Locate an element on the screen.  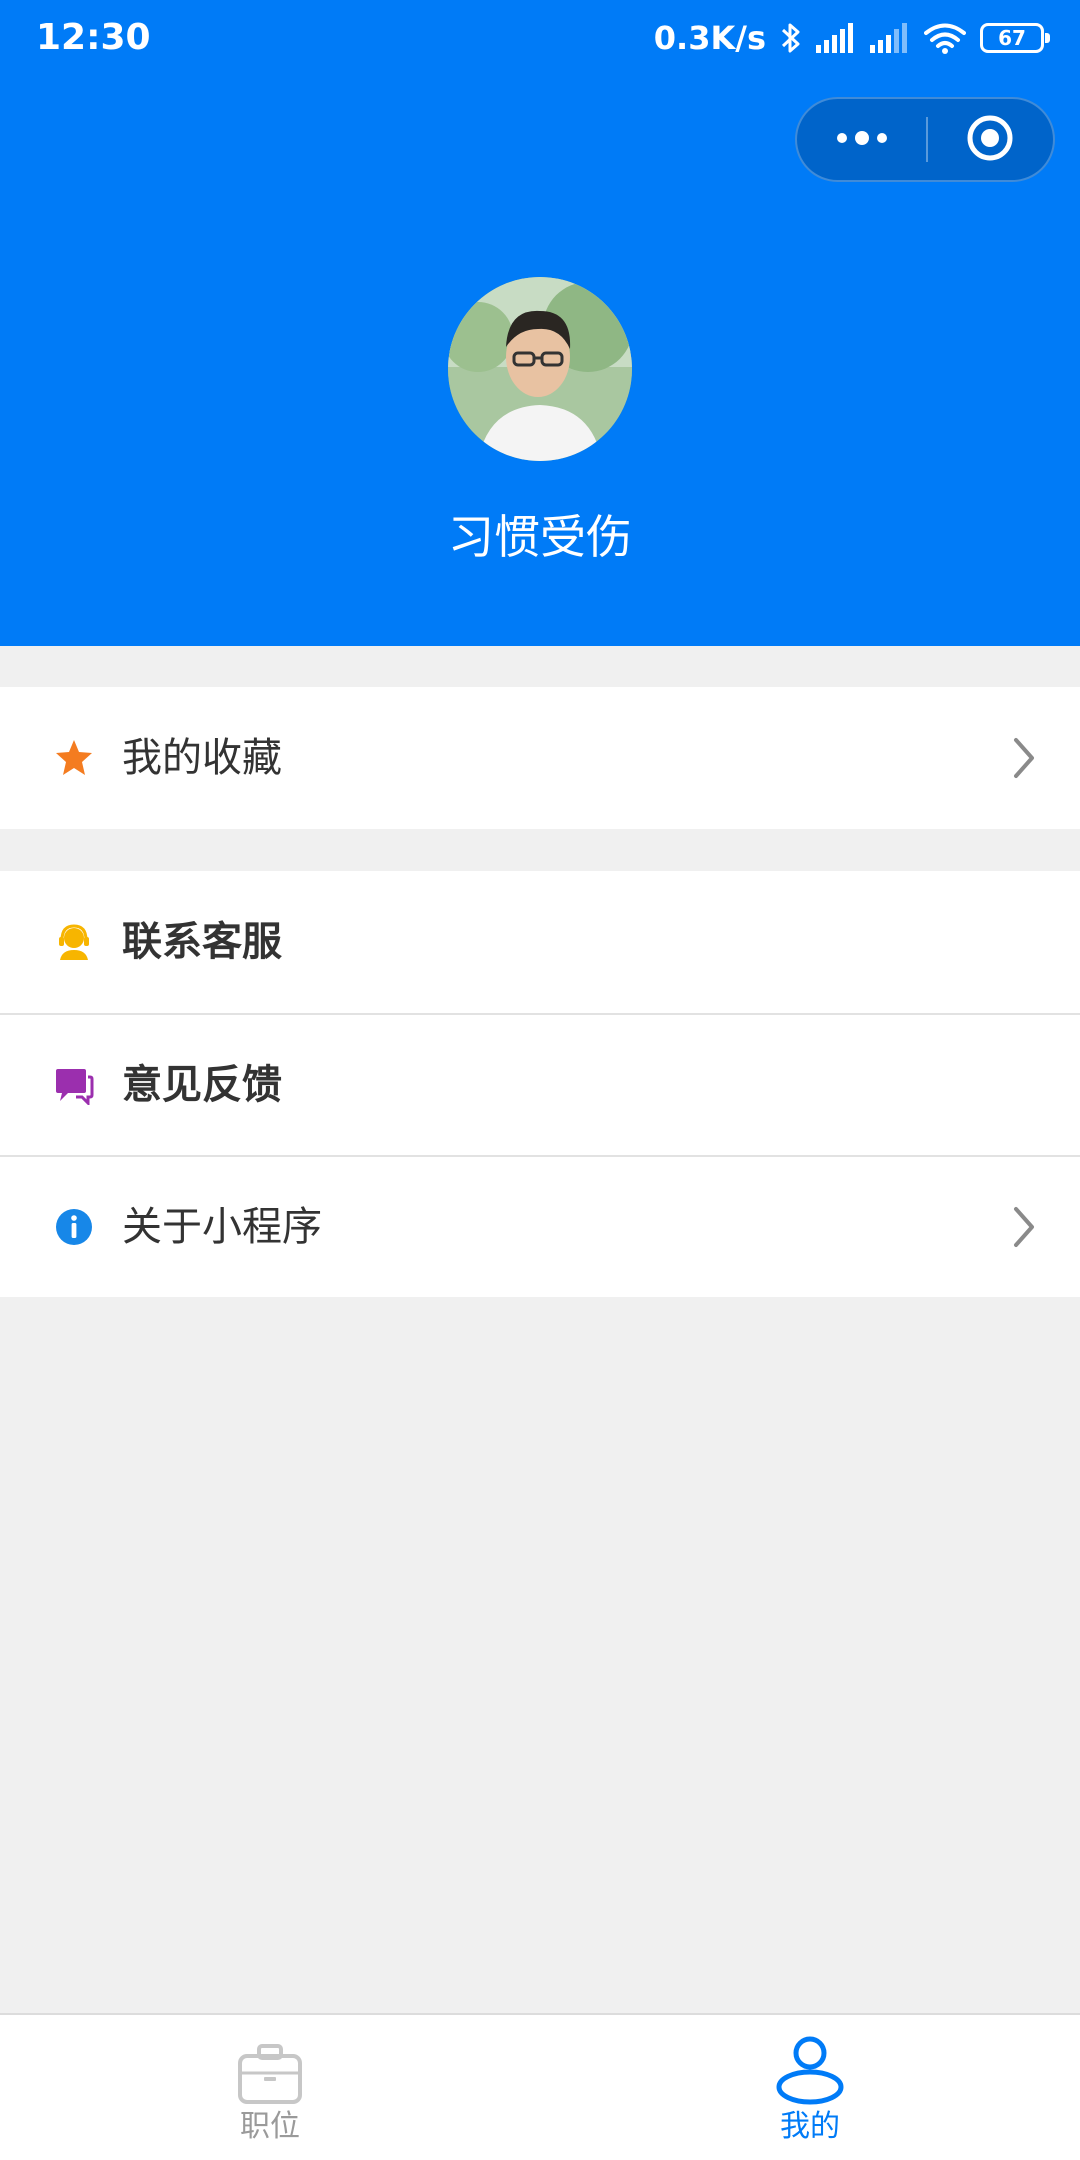
menu-item-about: 关于小程序 is located at coordinates (540, 1226).